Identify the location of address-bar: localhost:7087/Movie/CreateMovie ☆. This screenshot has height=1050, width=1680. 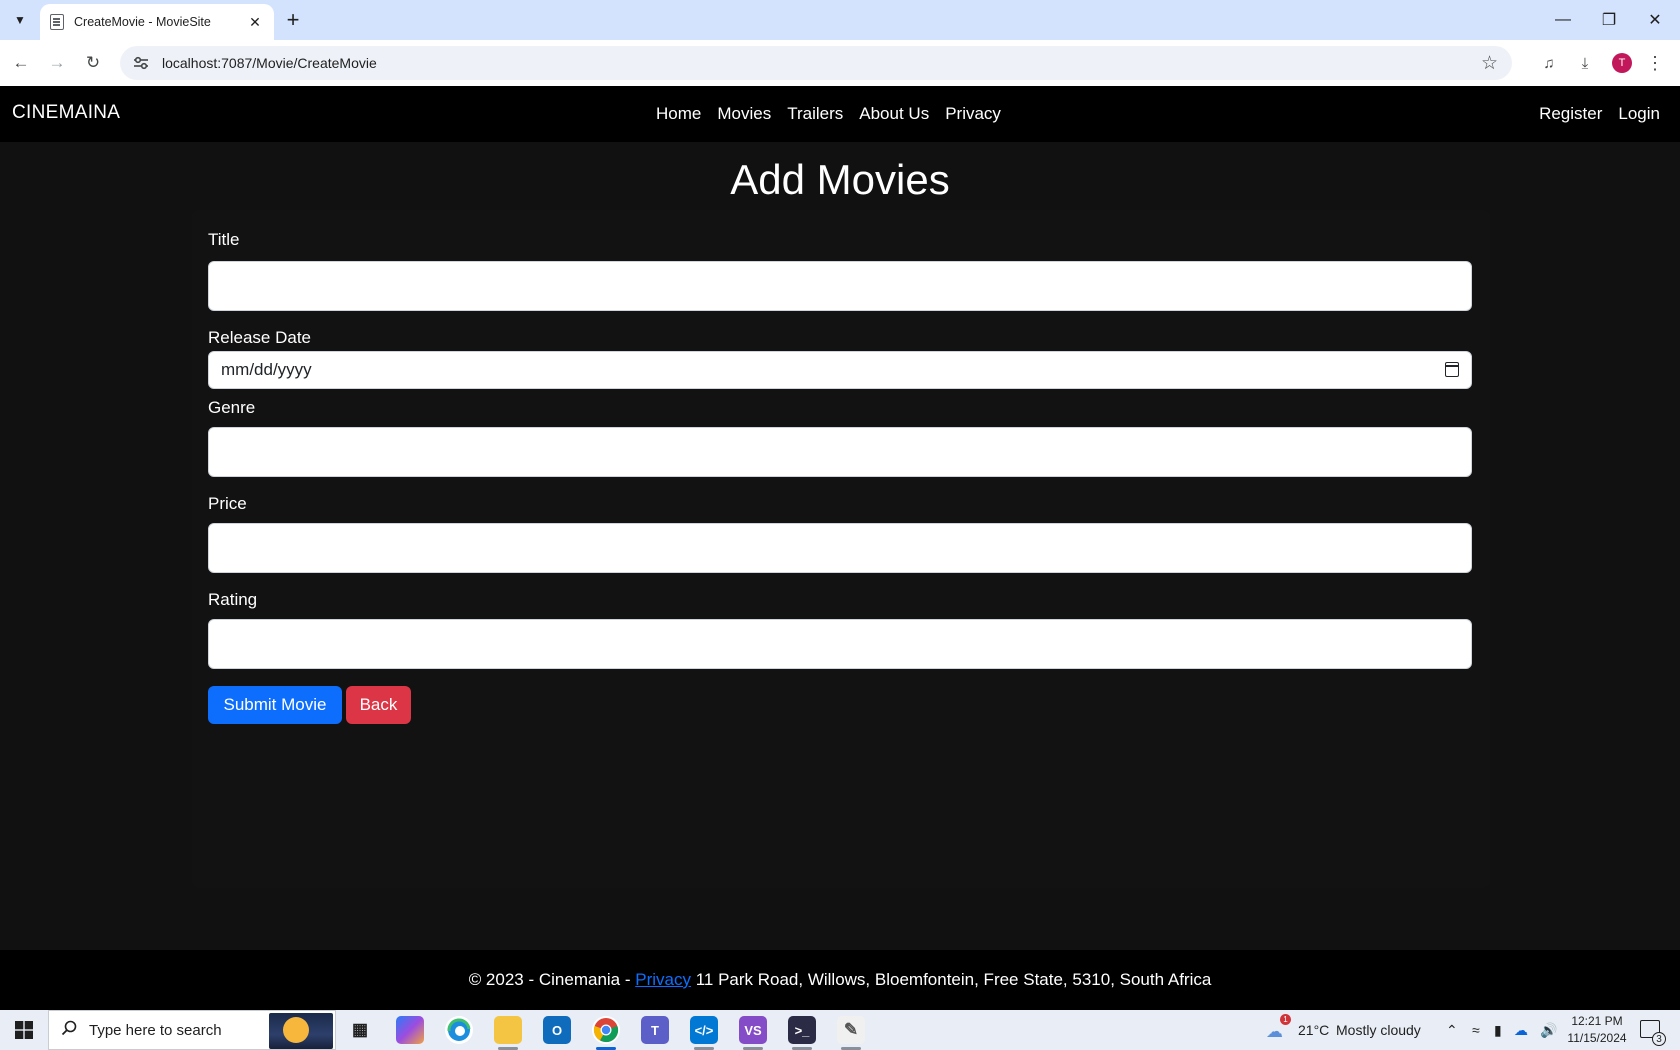
(816, 63).